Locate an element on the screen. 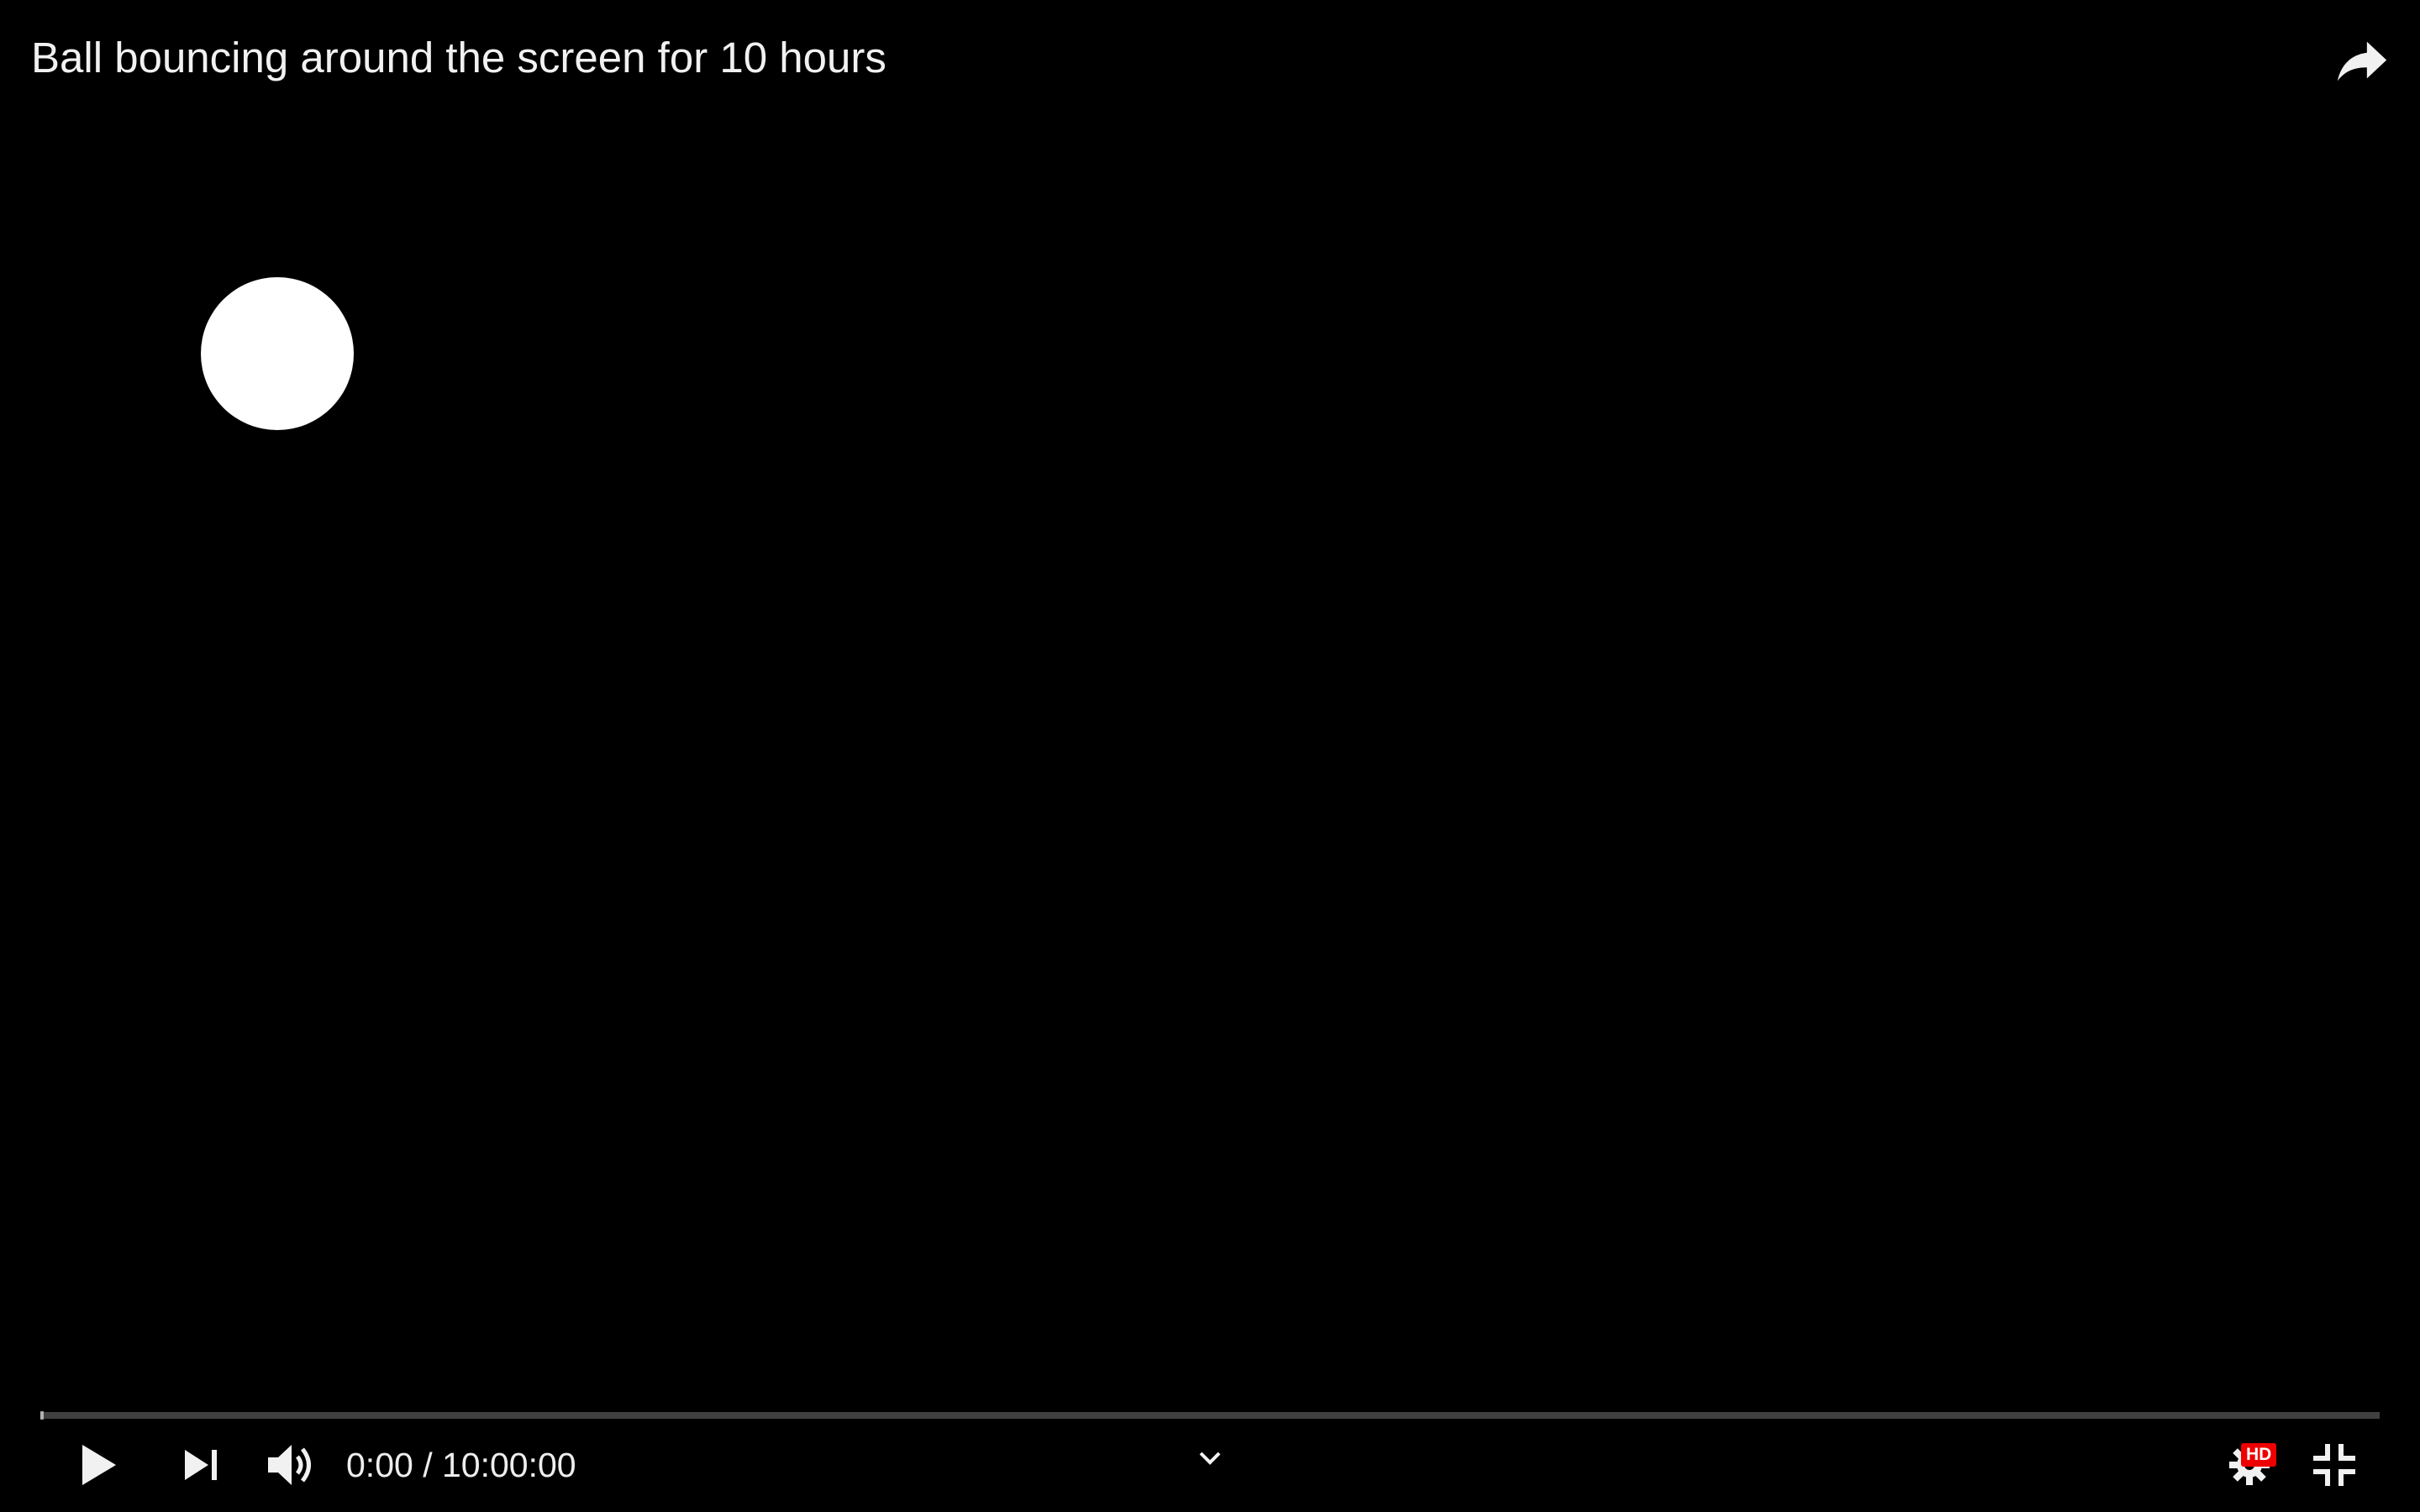 This screenshot has width=2420, height=1512. next-button is located at coordinates (202, 1465).